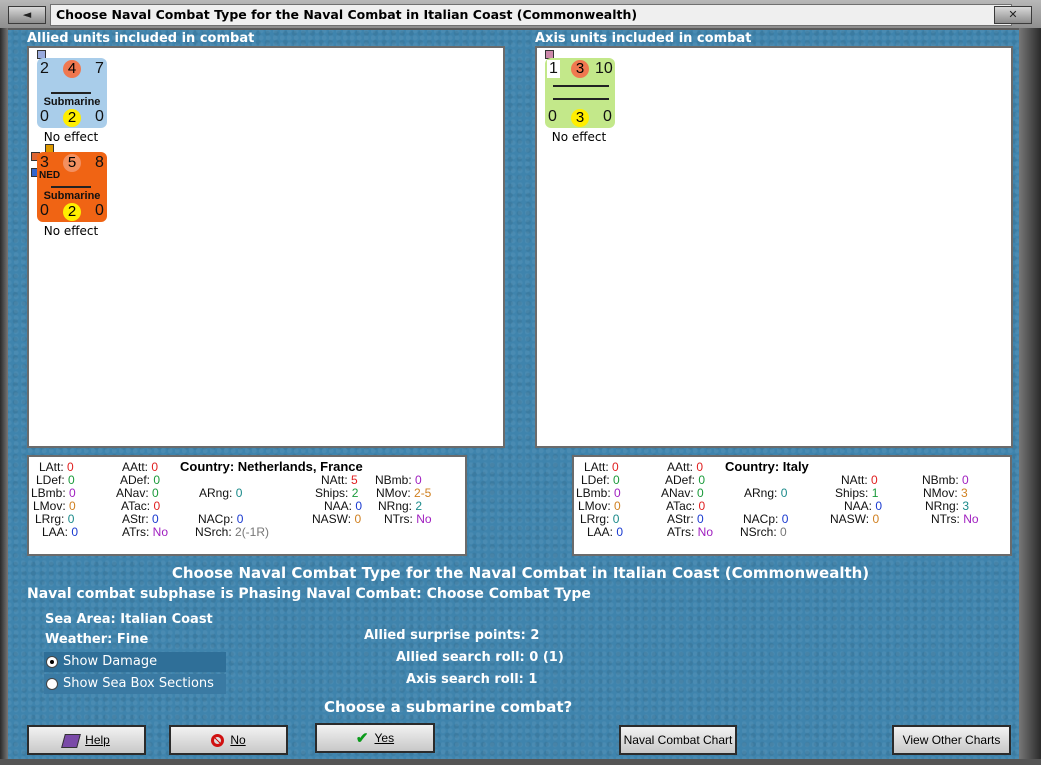  Describe the element at coordinates (480, 657) in the screenshot. I see `allied-search-row: Allied search roll: 0 (1)` at that location.